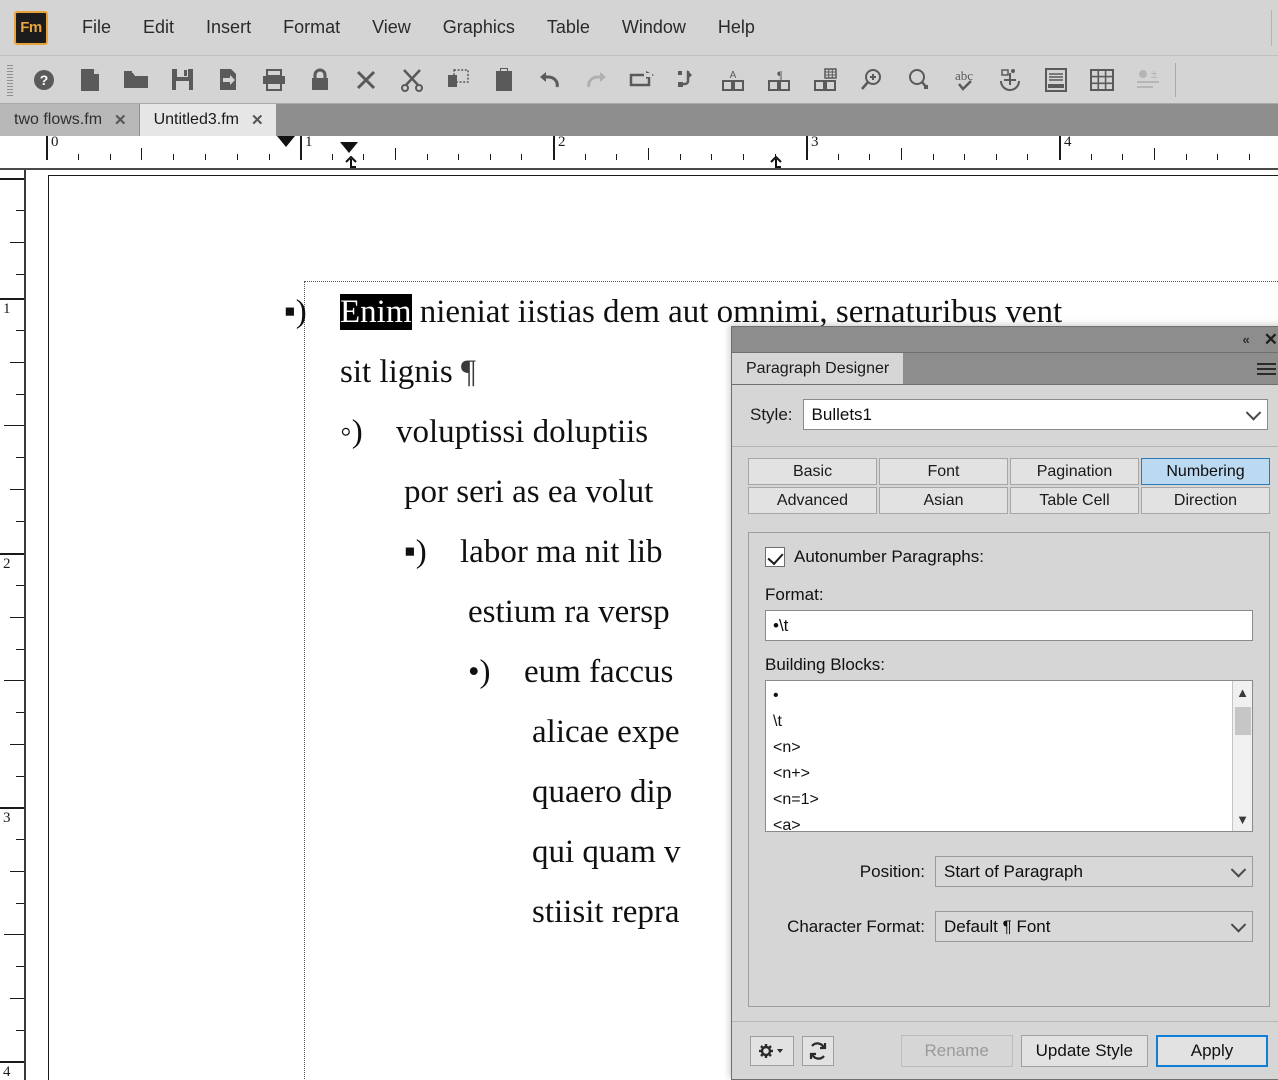 This screenshot has width=1278, height=1080. I want to click on lock-icon, so click(320, 80).